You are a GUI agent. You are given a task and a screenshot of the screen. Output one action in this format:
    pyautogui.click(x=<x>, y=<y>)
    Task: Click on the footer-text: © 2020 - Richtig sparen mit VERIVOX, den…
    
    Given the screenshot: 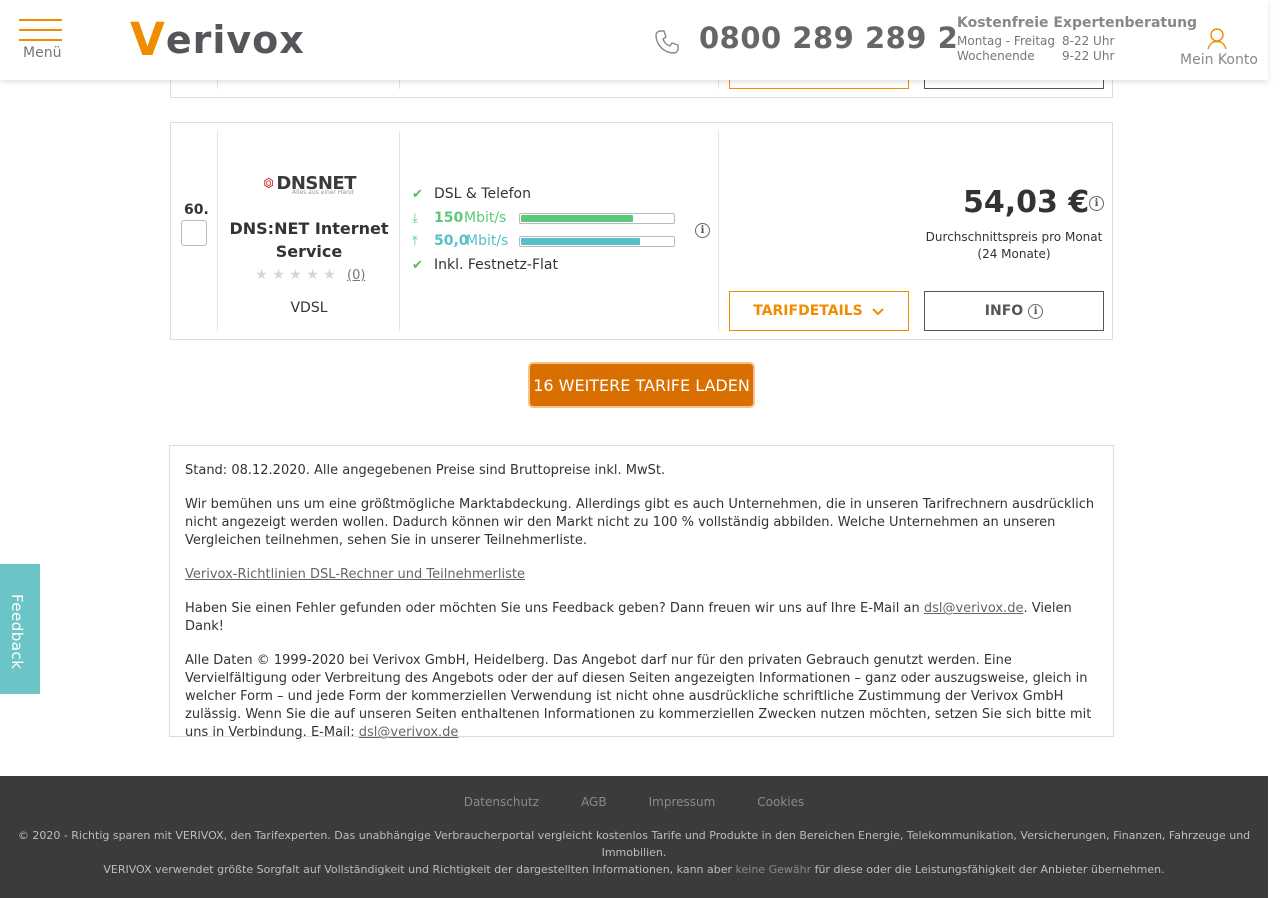 What is the action you would take?
    pyautogui.click(x=634, y=852)
    